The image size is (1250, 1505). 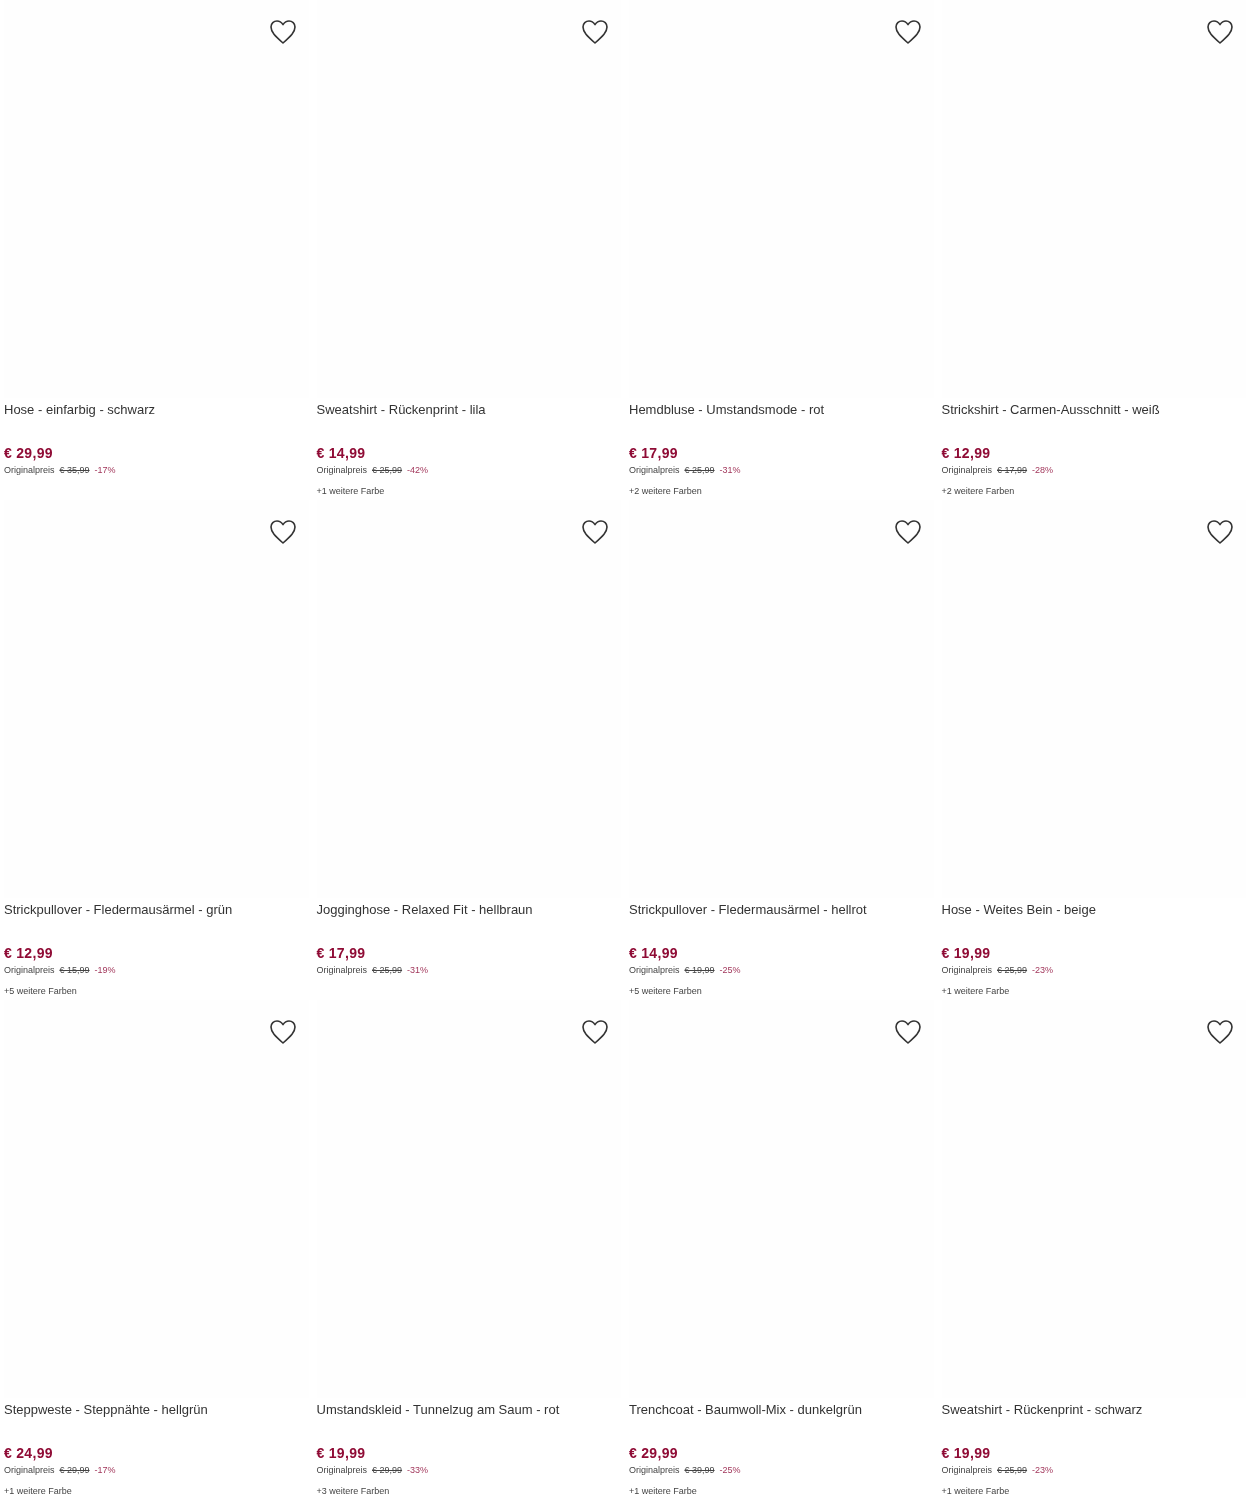 I want to click on discount: -33%, so click(x=418, y=1470).